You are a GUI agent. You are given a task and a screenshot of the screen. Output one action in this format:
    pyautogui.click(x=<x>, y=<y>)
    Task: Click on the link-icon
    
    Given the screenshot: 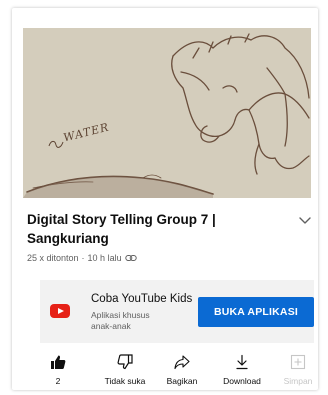 What is the action you would take?
    pyautogui.click(x=130, y=258)
    